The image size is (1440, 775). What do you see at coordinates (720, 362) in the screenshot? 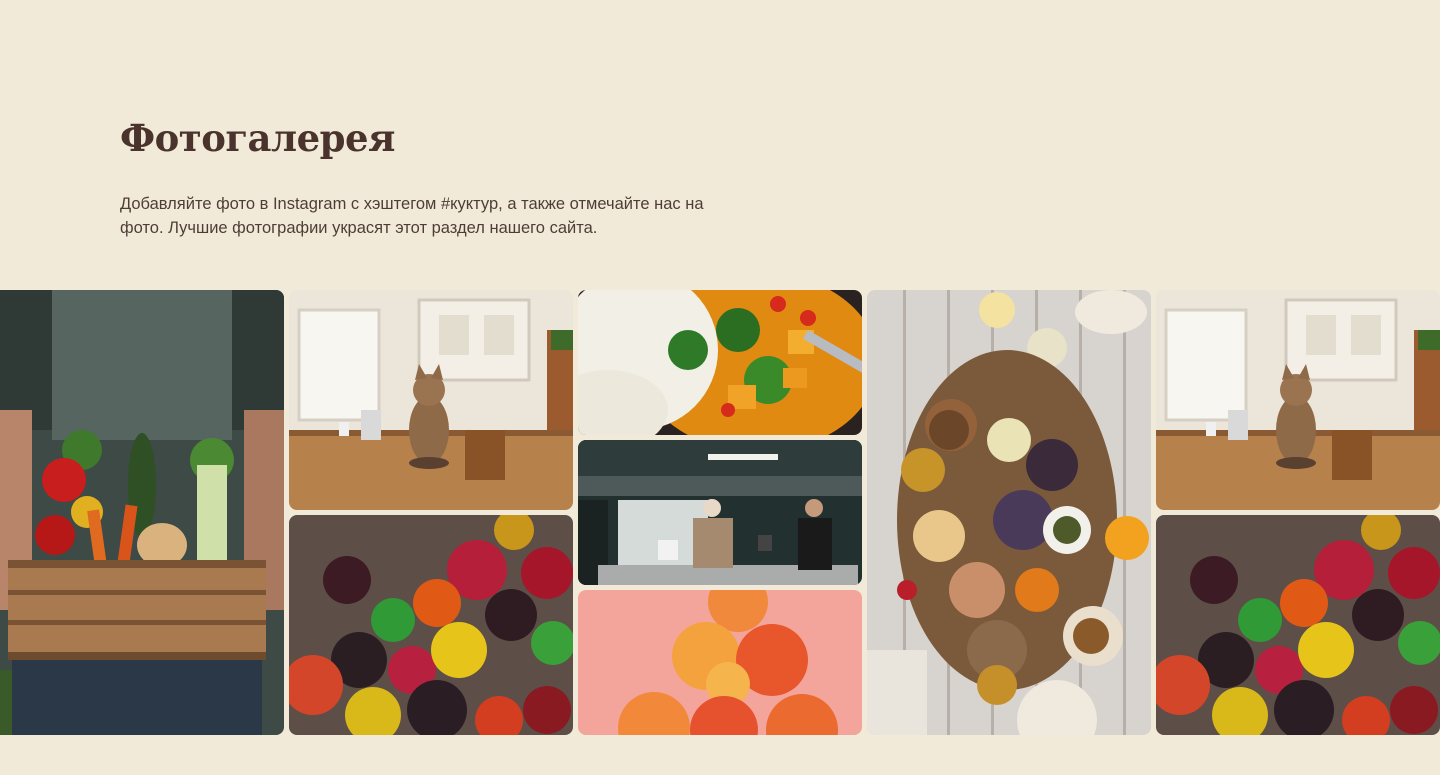
I see `photo-rice-curry` at bounding box center [720, 362].